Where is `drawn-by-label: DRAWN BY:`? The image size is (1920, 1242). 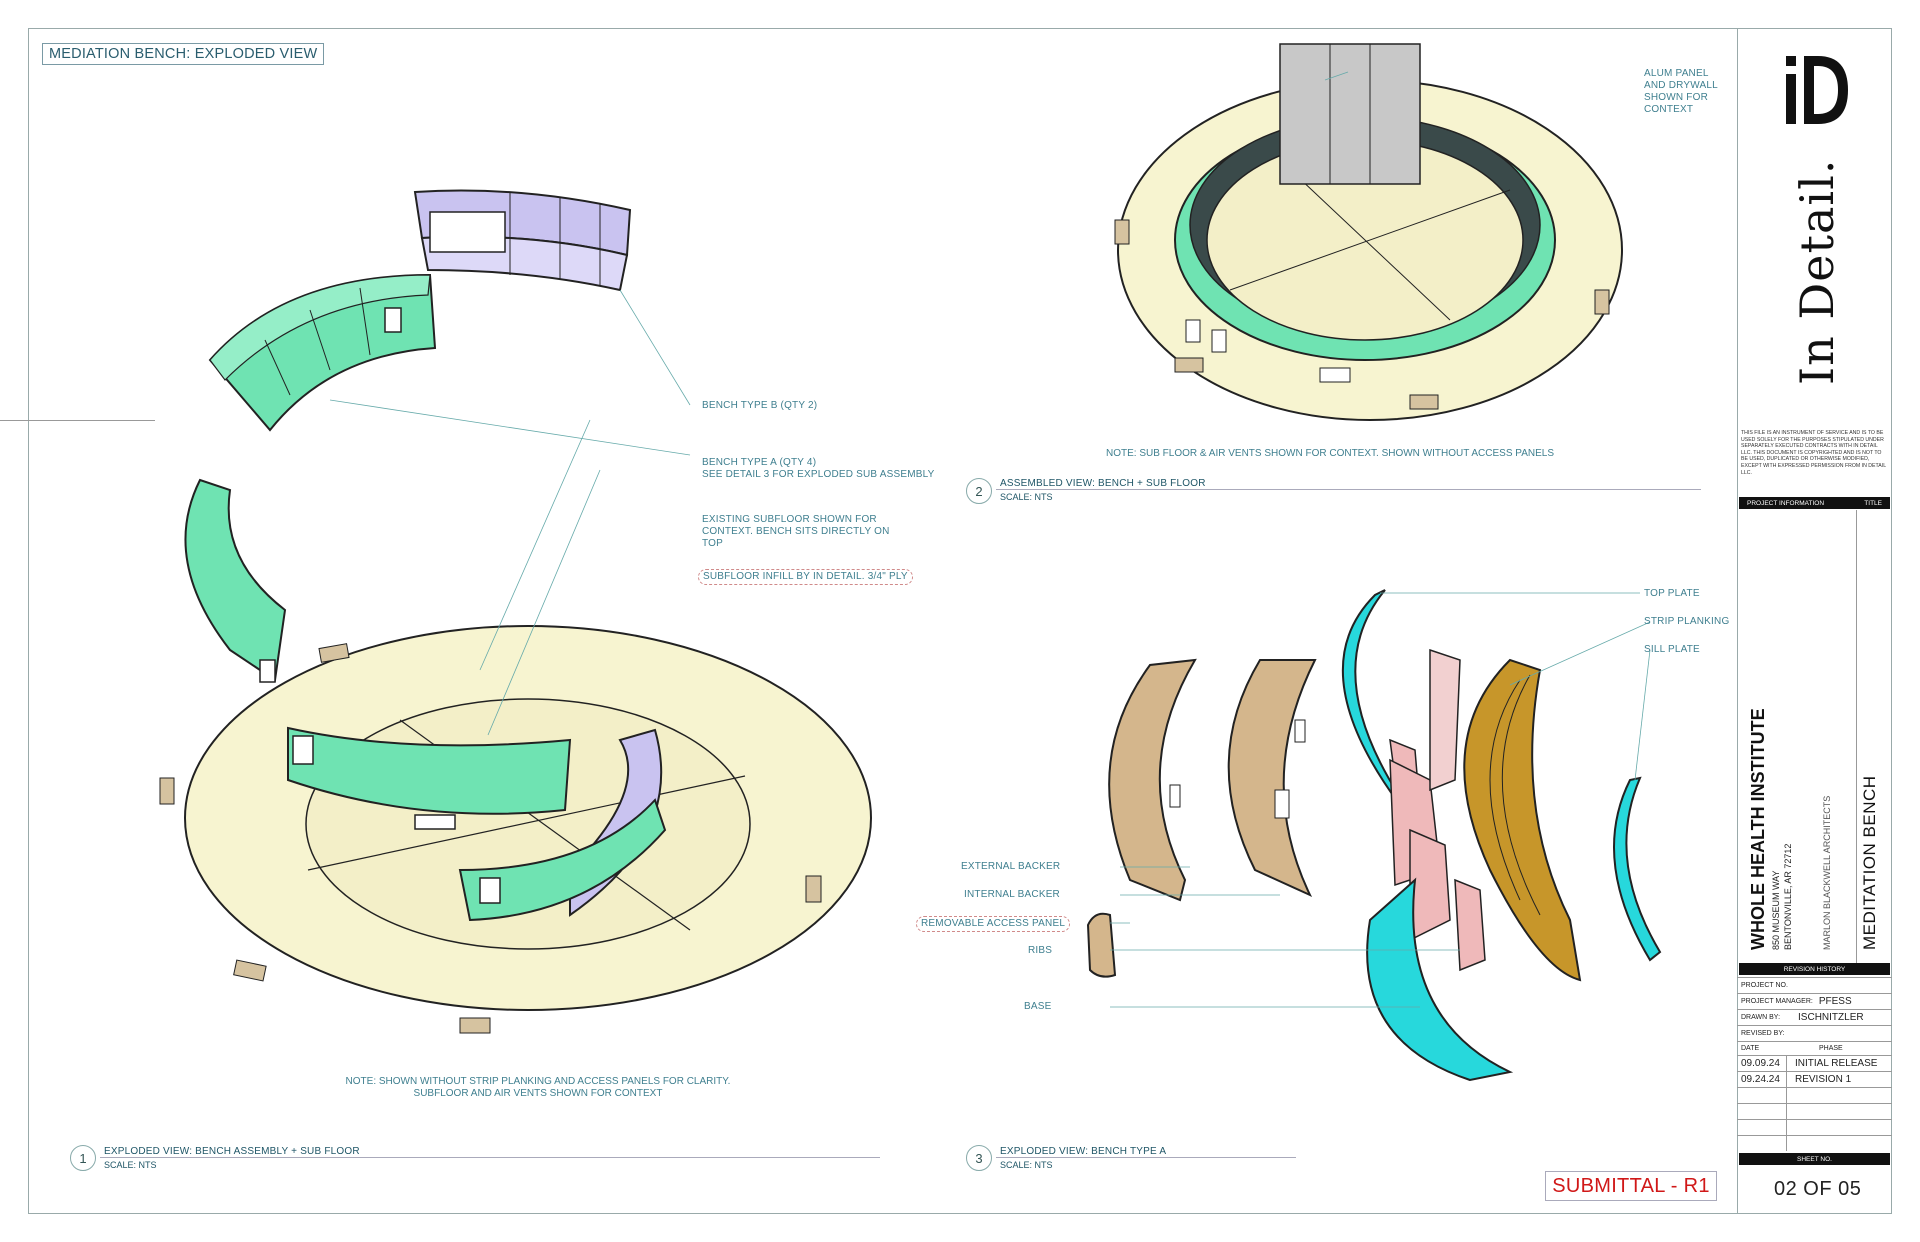 drawn-by-label: DRAWN BY: is located at coordinates (1761, 1017).